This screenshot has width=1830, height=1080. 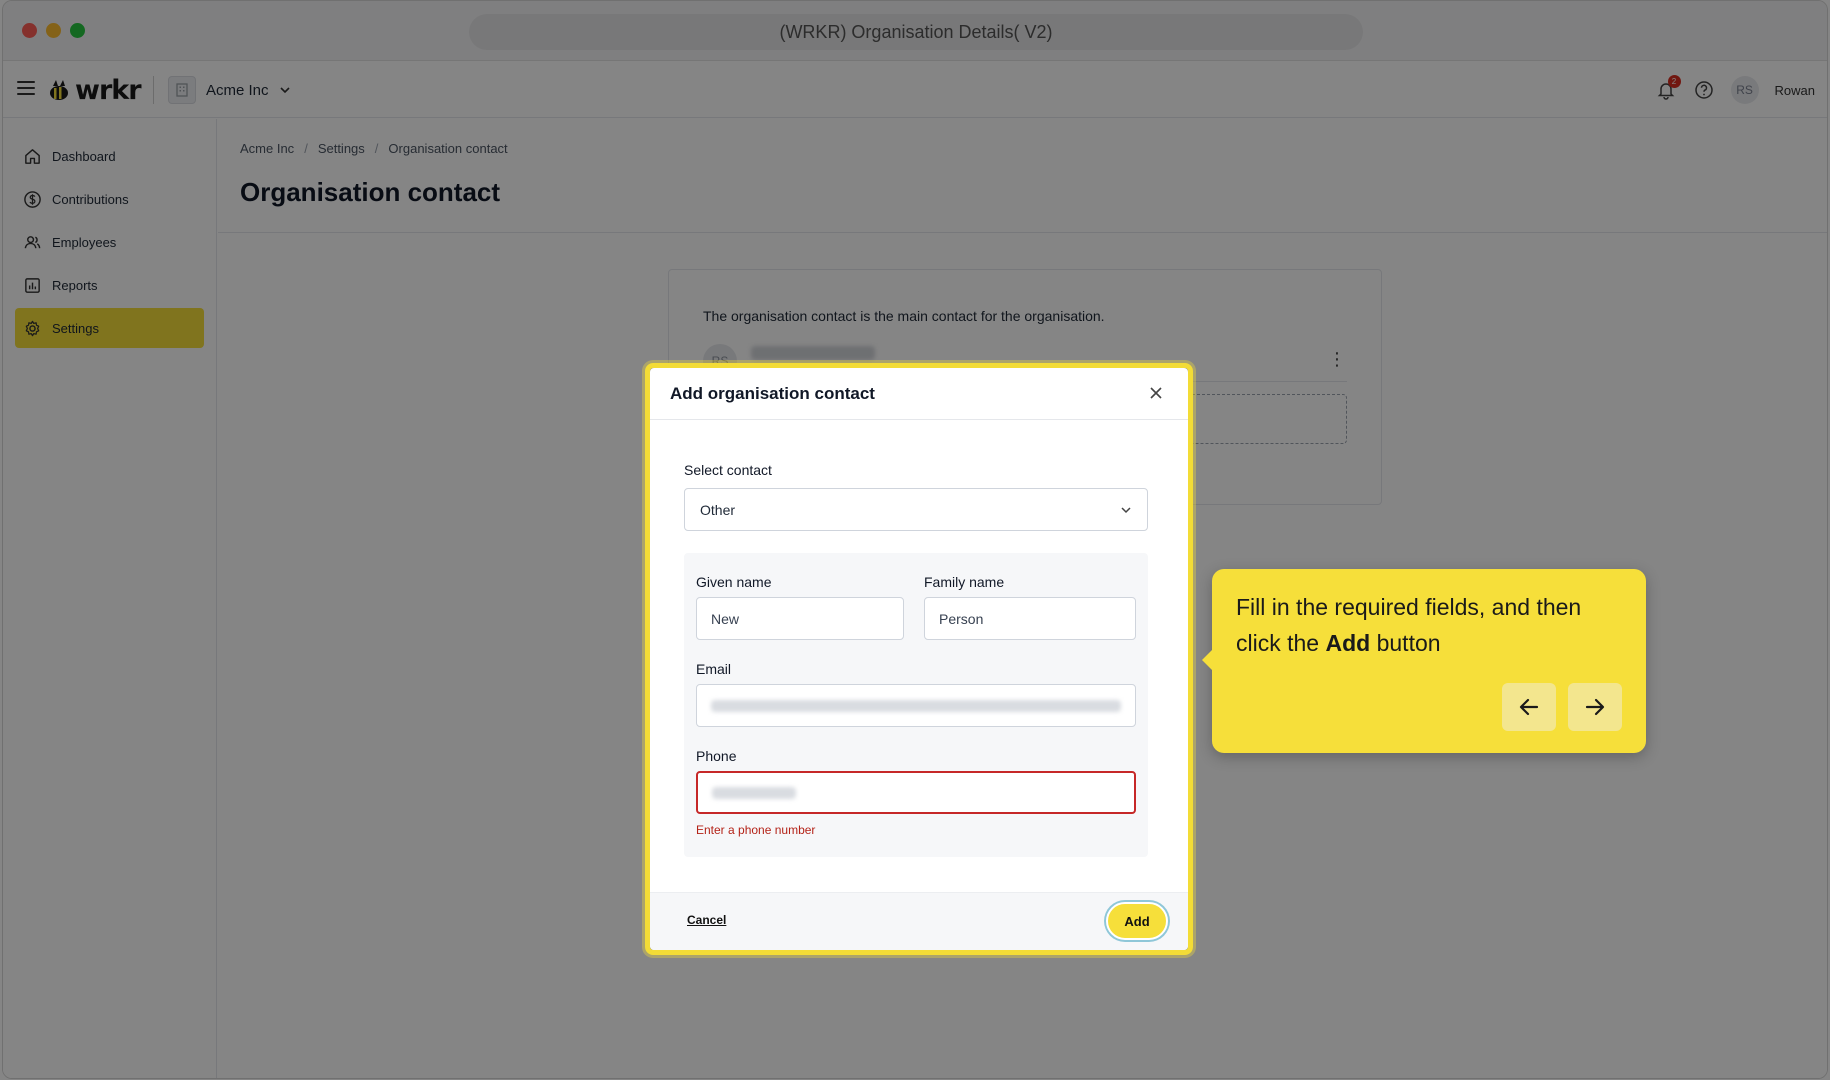 I want to click on org-name: Acme Inc, so click(x=237, y=90).